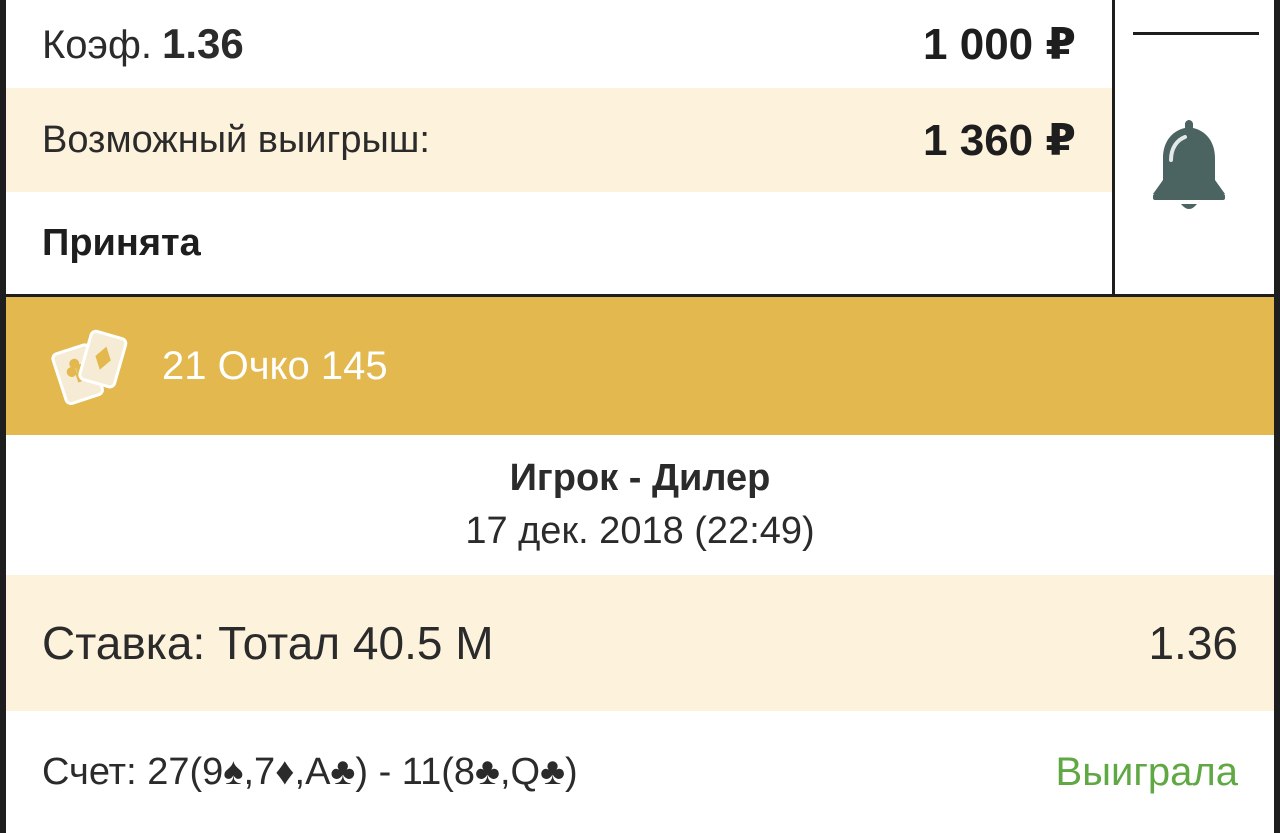 Image resolution: width=1280 pixels, height=833 pixels. I want to click on coef-group: Коэф. 1.36, so click(143, 44).